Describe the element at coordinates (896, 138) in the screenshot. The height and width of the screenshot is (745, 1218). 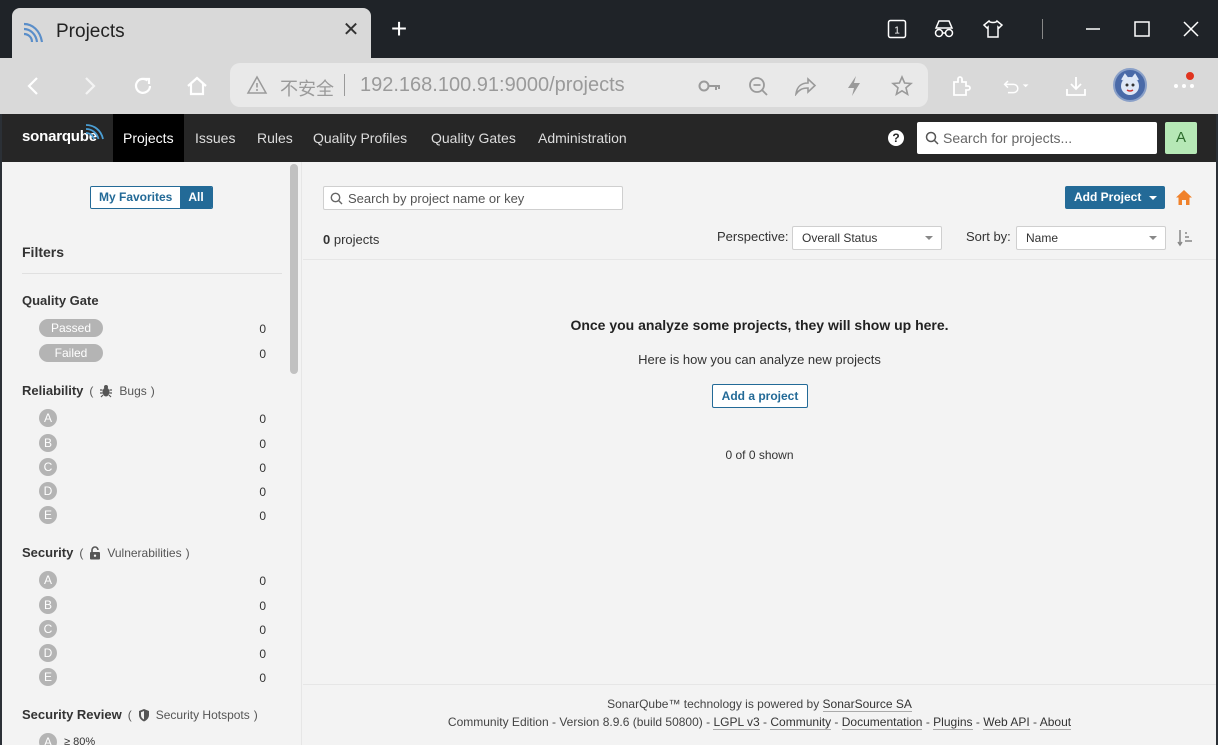
I see `help-icon: ?` at that location.